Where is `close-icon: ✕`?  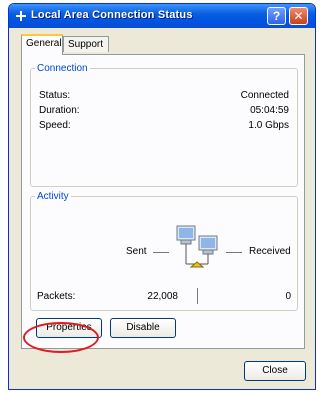 close-icon: ✕ is located at coordinates (298, 16).